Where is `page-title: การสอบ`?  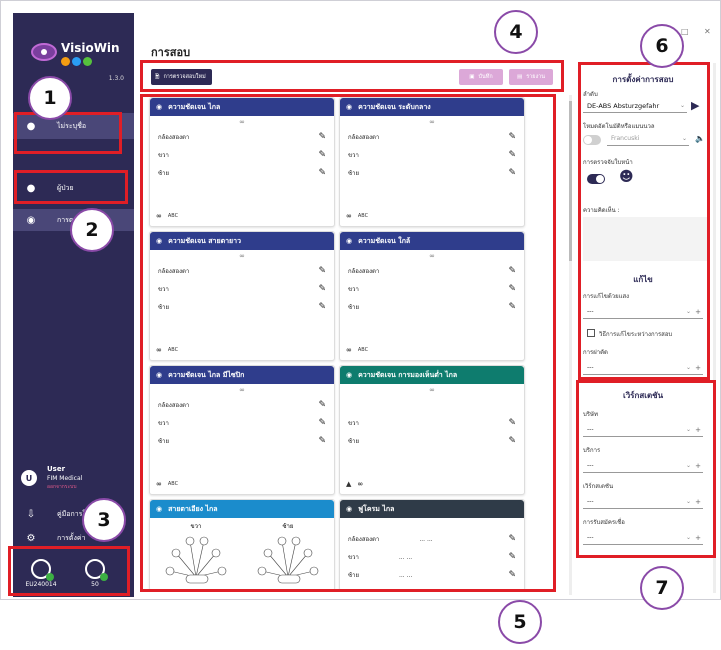 page-title: การสอบ is located at coordinates (171, 52).